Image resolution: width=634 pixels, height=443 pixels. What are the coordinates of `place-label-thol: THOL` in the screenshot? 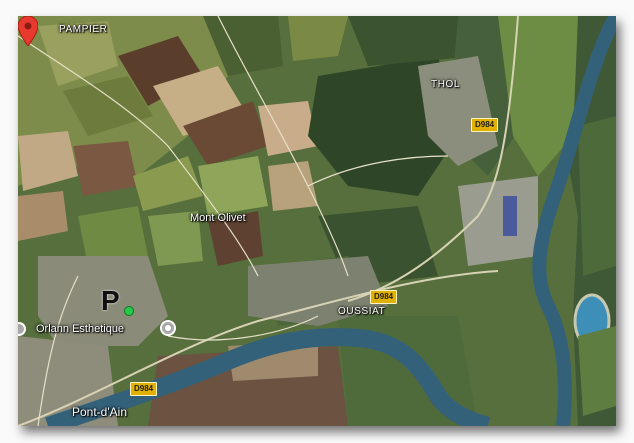 It's located at (446, 84).